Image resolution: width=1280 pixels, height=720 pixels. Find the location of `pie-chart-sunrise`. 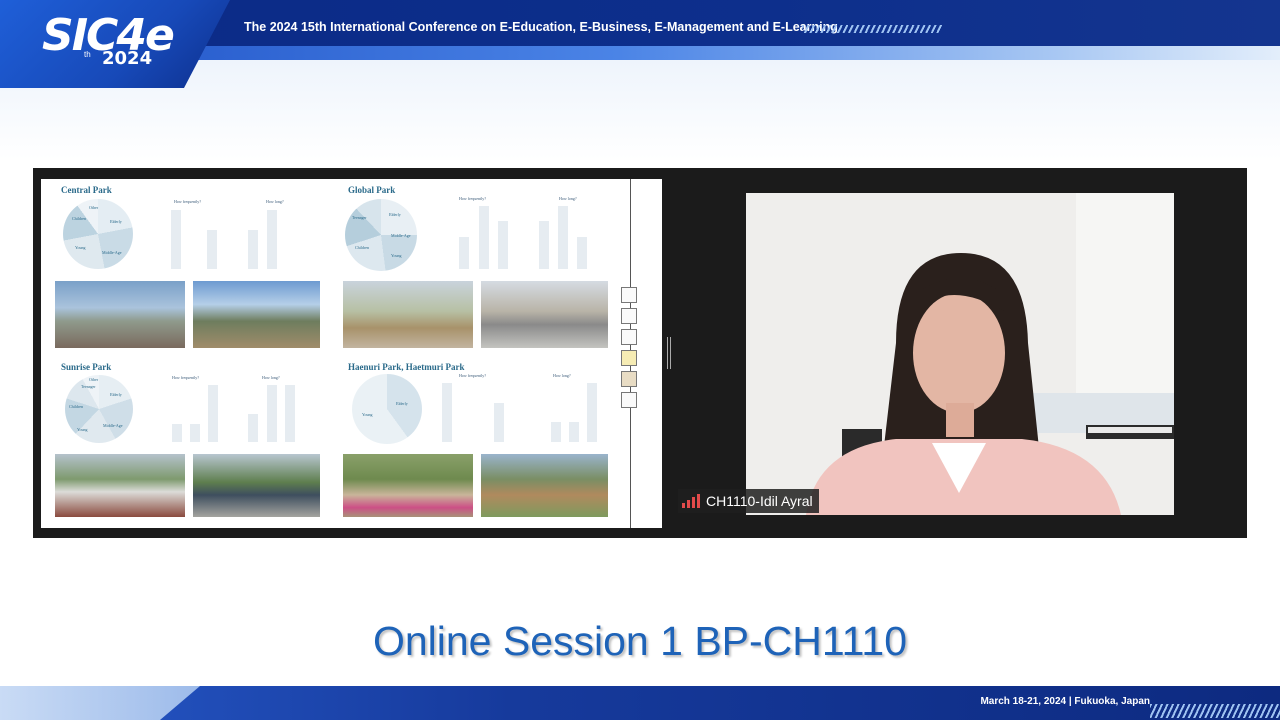

pie-chart-sunrise is located at coordinates (99, 409).